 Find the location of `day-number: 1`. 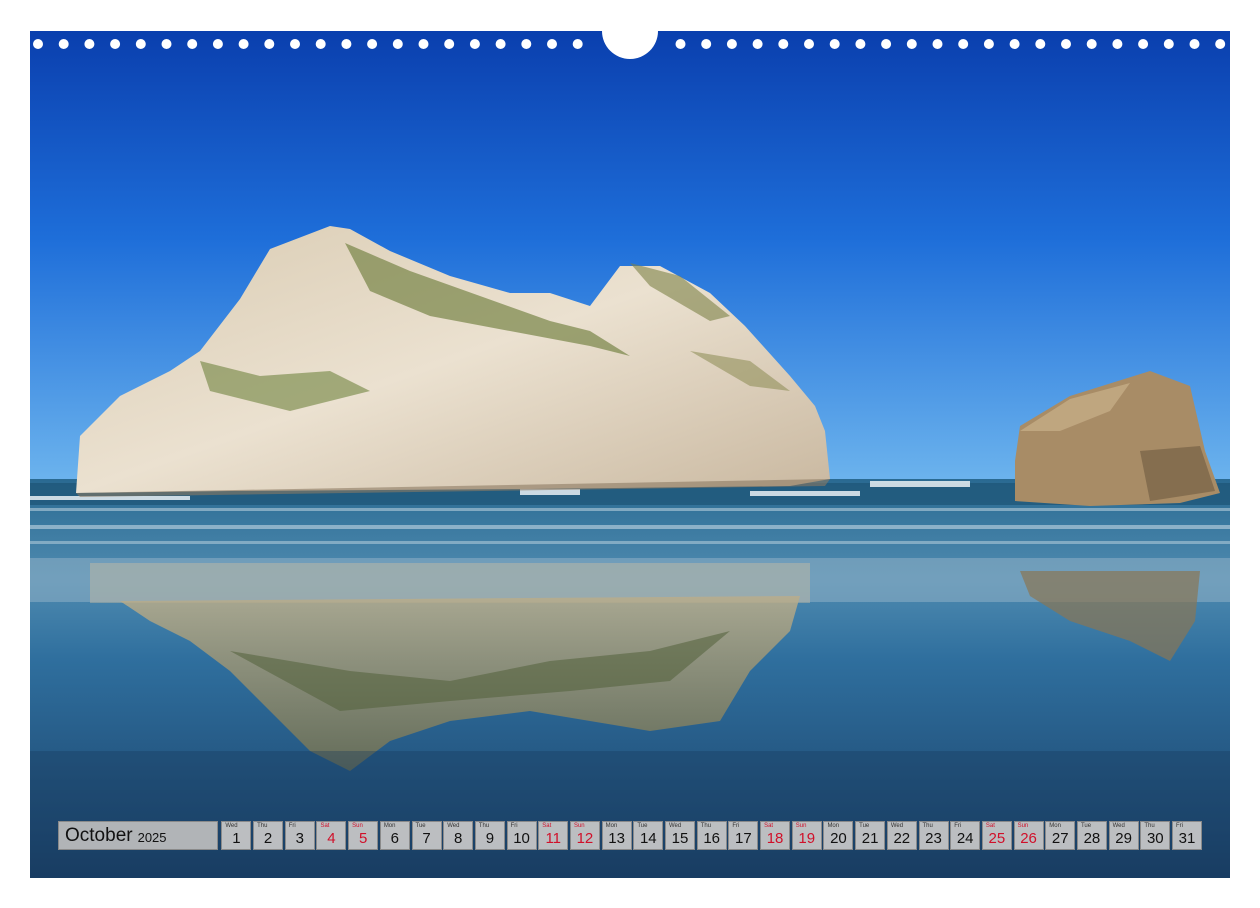

day-number: 1 is located at coordinates (236, 838).